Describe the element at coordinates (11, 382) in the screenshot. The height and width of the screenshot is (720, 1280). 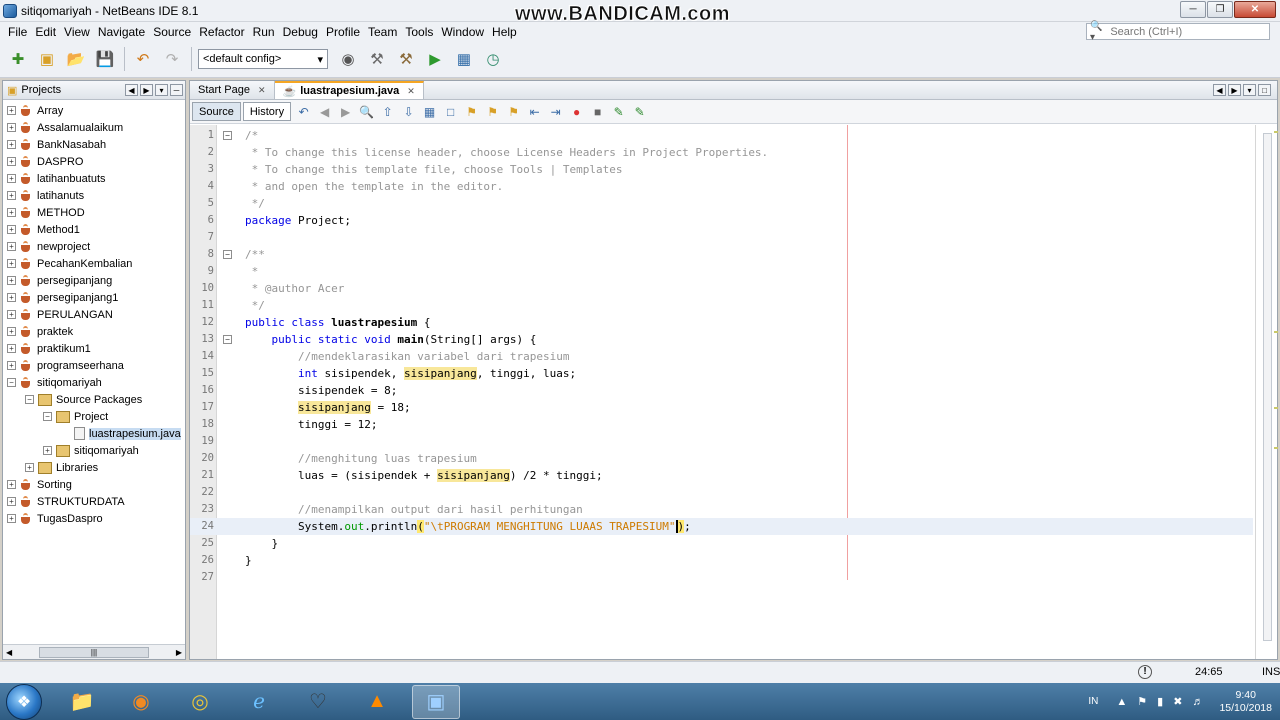
I see `collapse-icon: −` at that location.